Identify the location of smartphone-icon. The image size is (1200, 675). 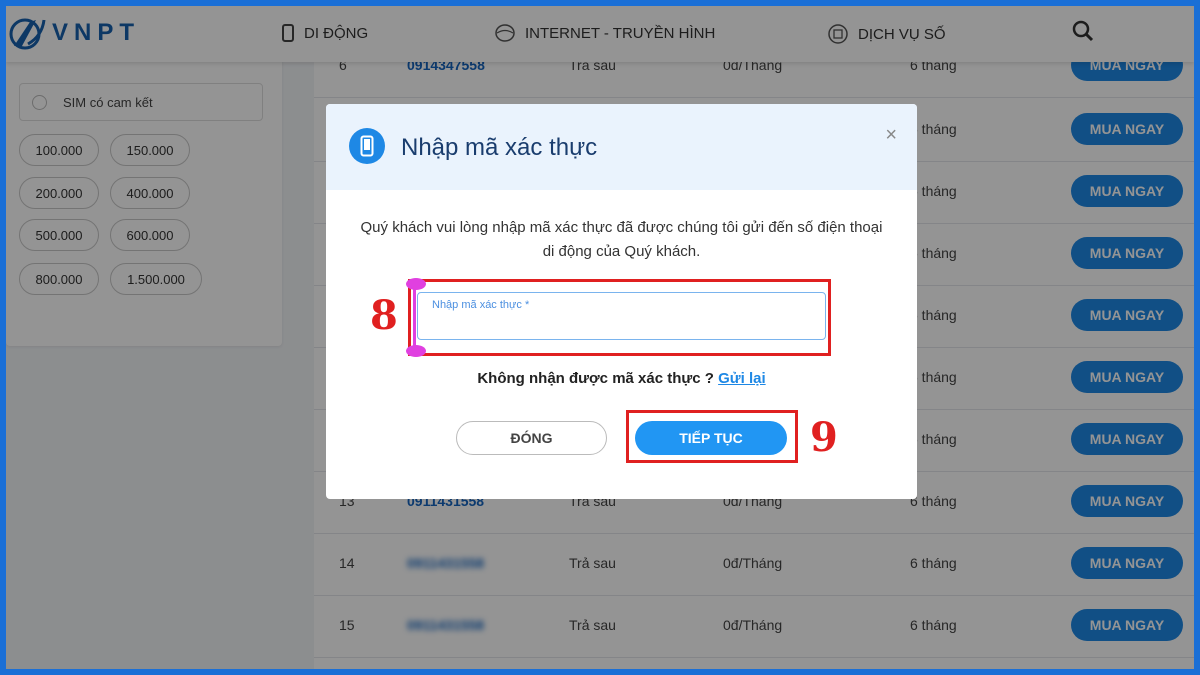
(367, 146).